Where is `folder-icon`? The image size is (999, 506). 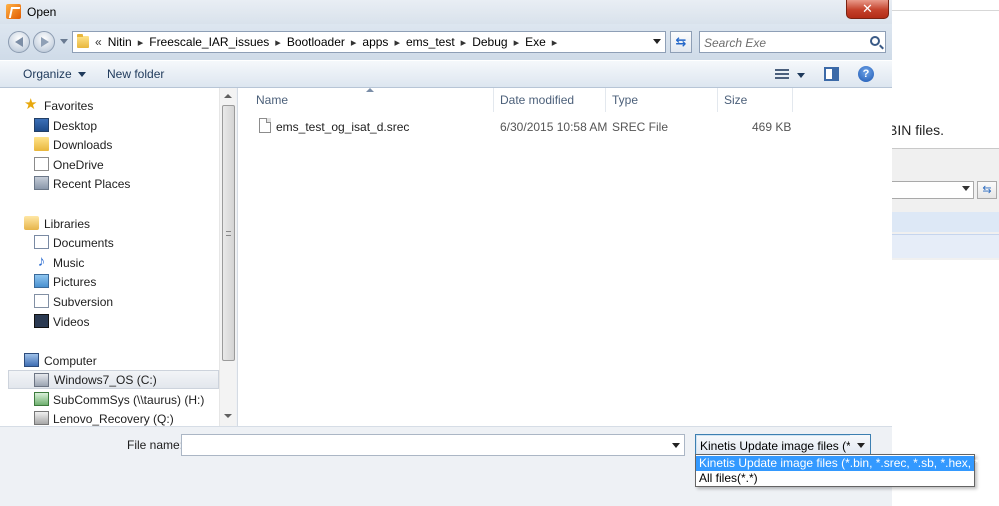 folder-icon is located at coordinates (83, 41).